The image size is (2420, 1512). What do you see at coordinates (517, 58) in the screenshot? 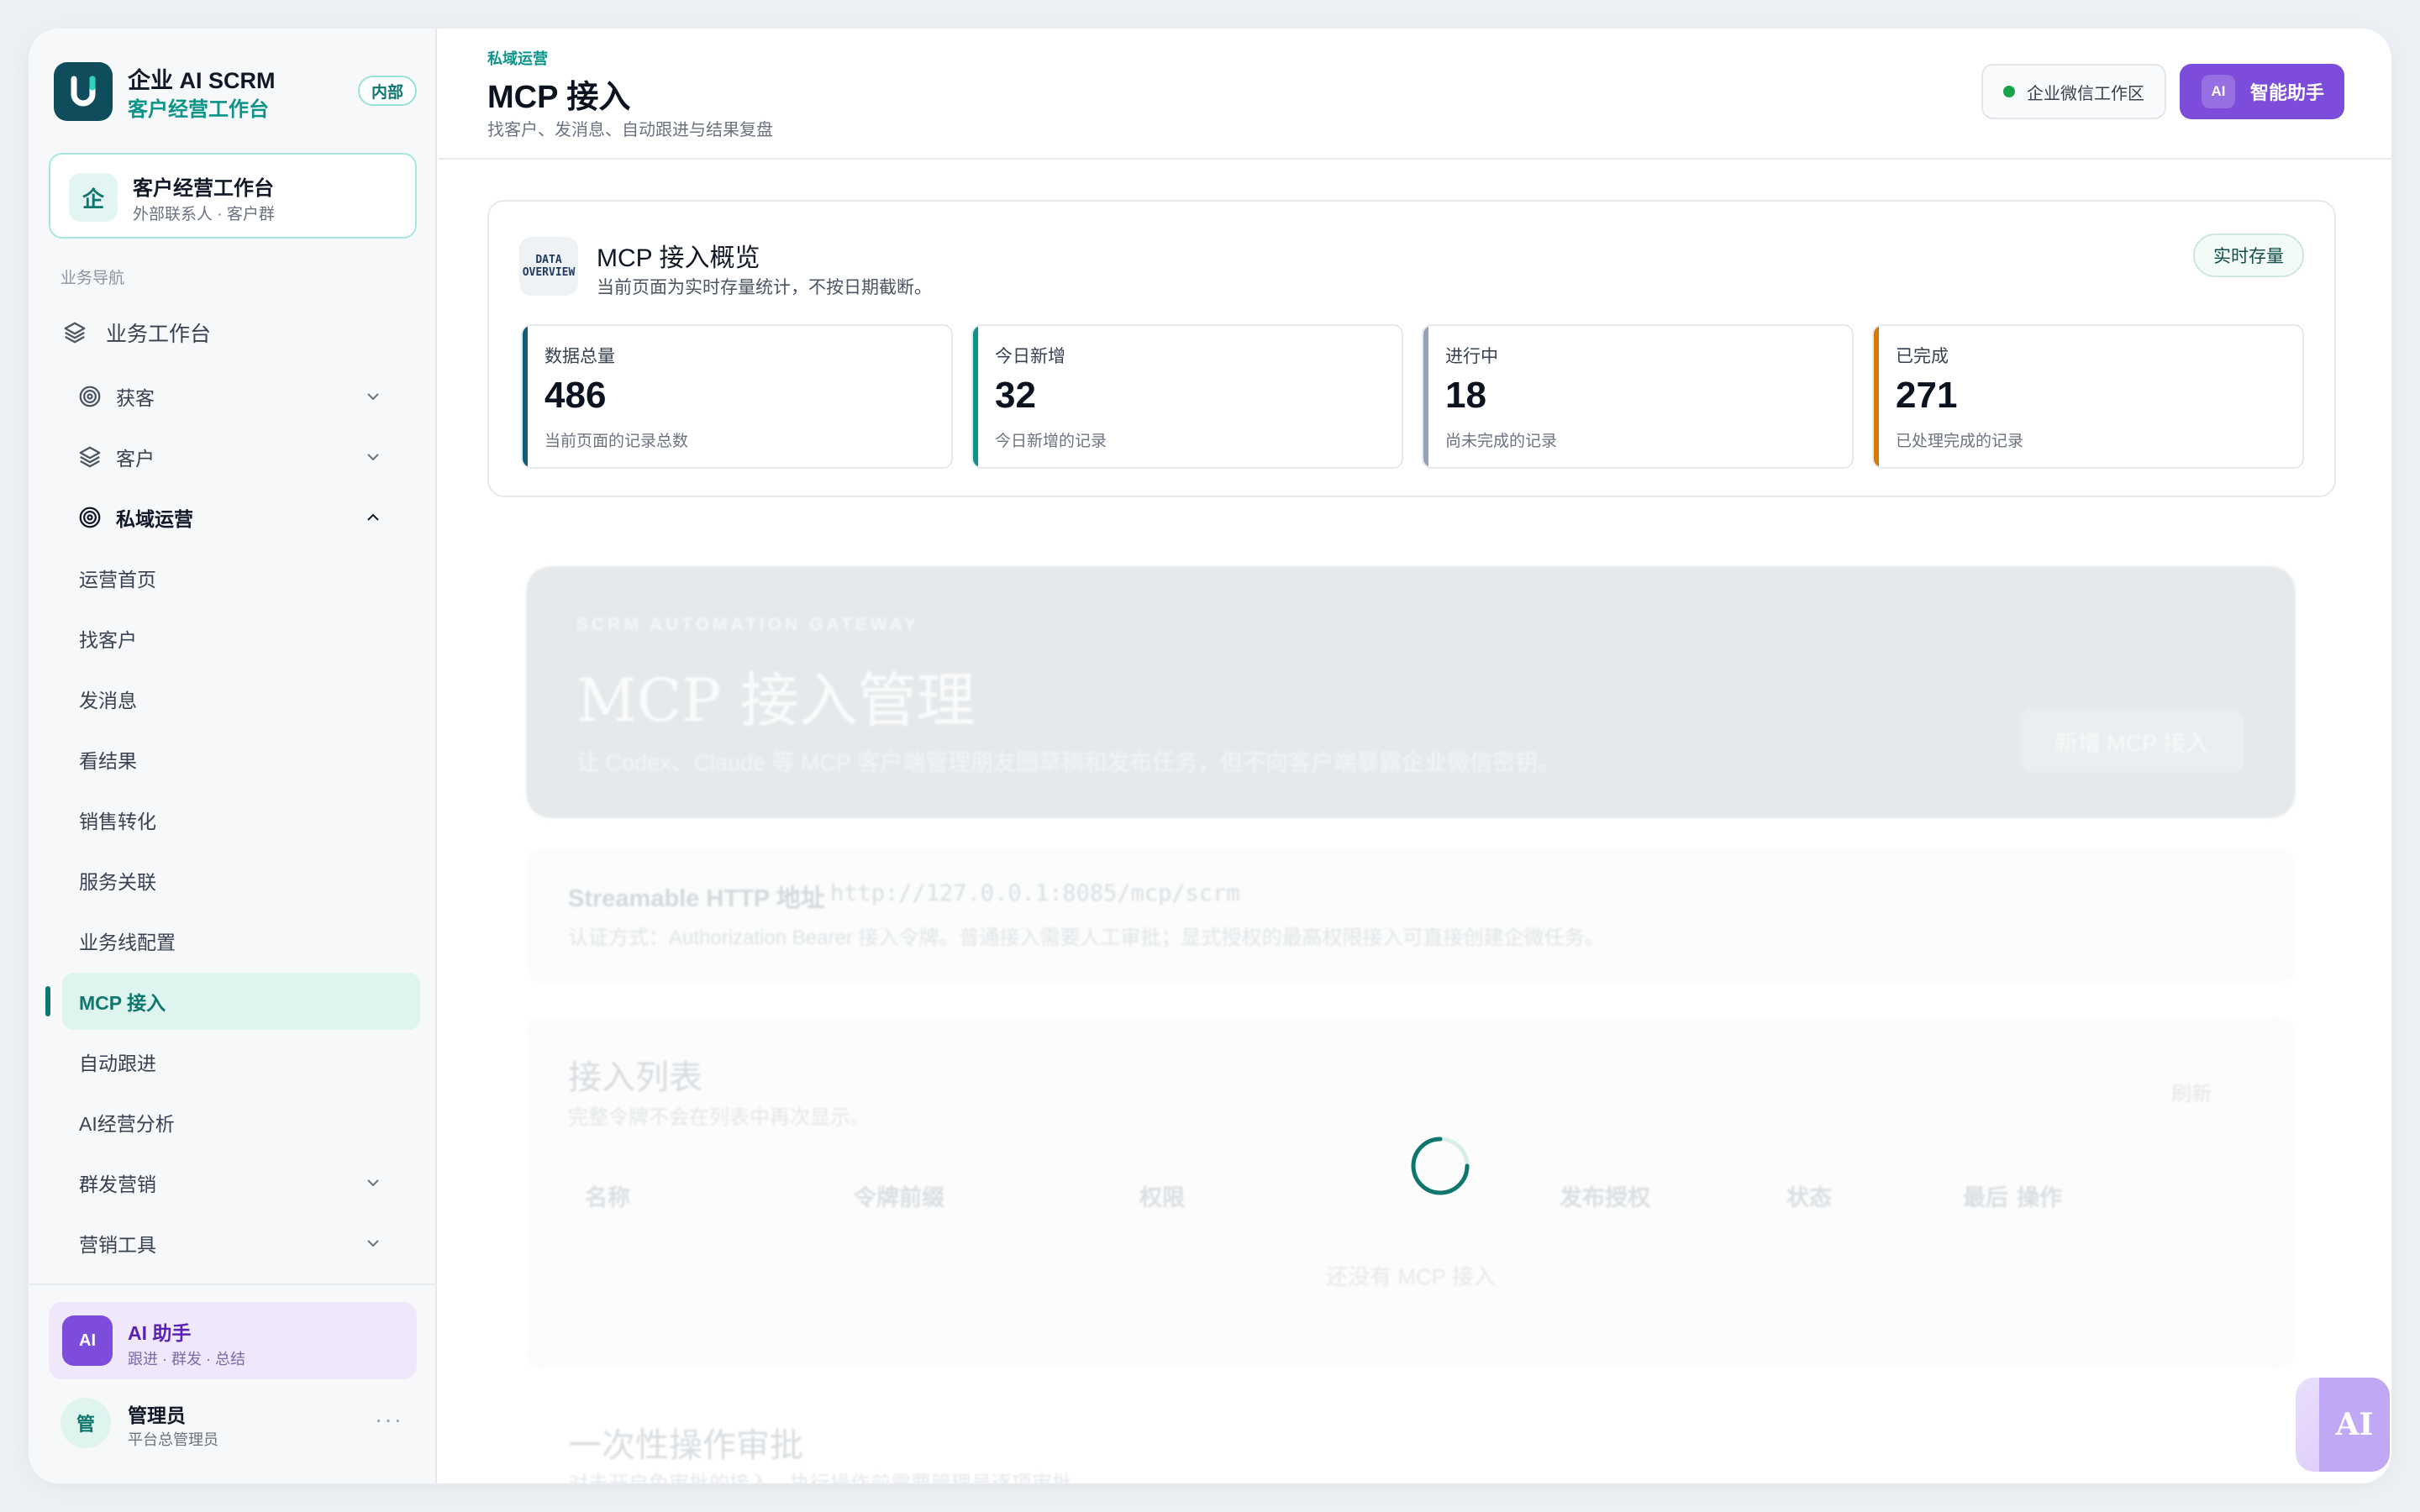
I see `breadcrumb: 私域运营` at bounding box center [517, 58].